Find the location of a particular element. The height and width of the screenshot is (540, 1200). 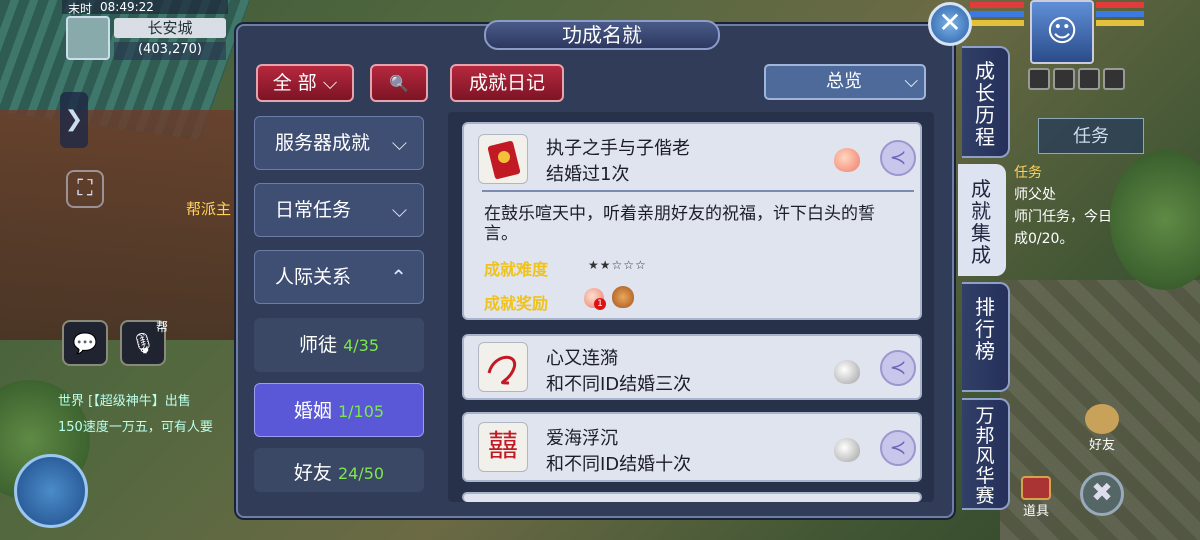

chat-bubble-icon: 💬 is located at coordinates (85, 343).